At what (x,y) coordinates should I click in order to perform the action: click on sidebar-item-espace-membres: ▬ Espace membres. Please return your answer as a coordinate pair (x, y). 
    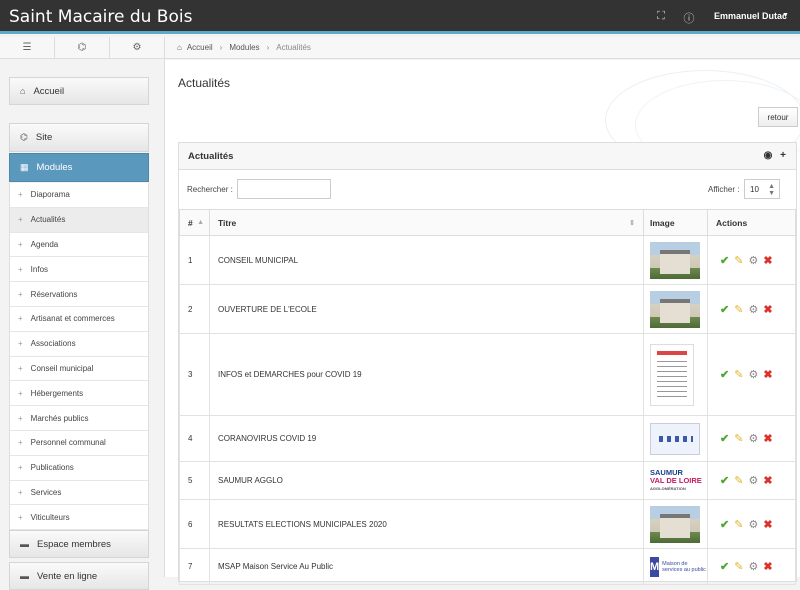
    Looking at the image, I should click on (79, 544).